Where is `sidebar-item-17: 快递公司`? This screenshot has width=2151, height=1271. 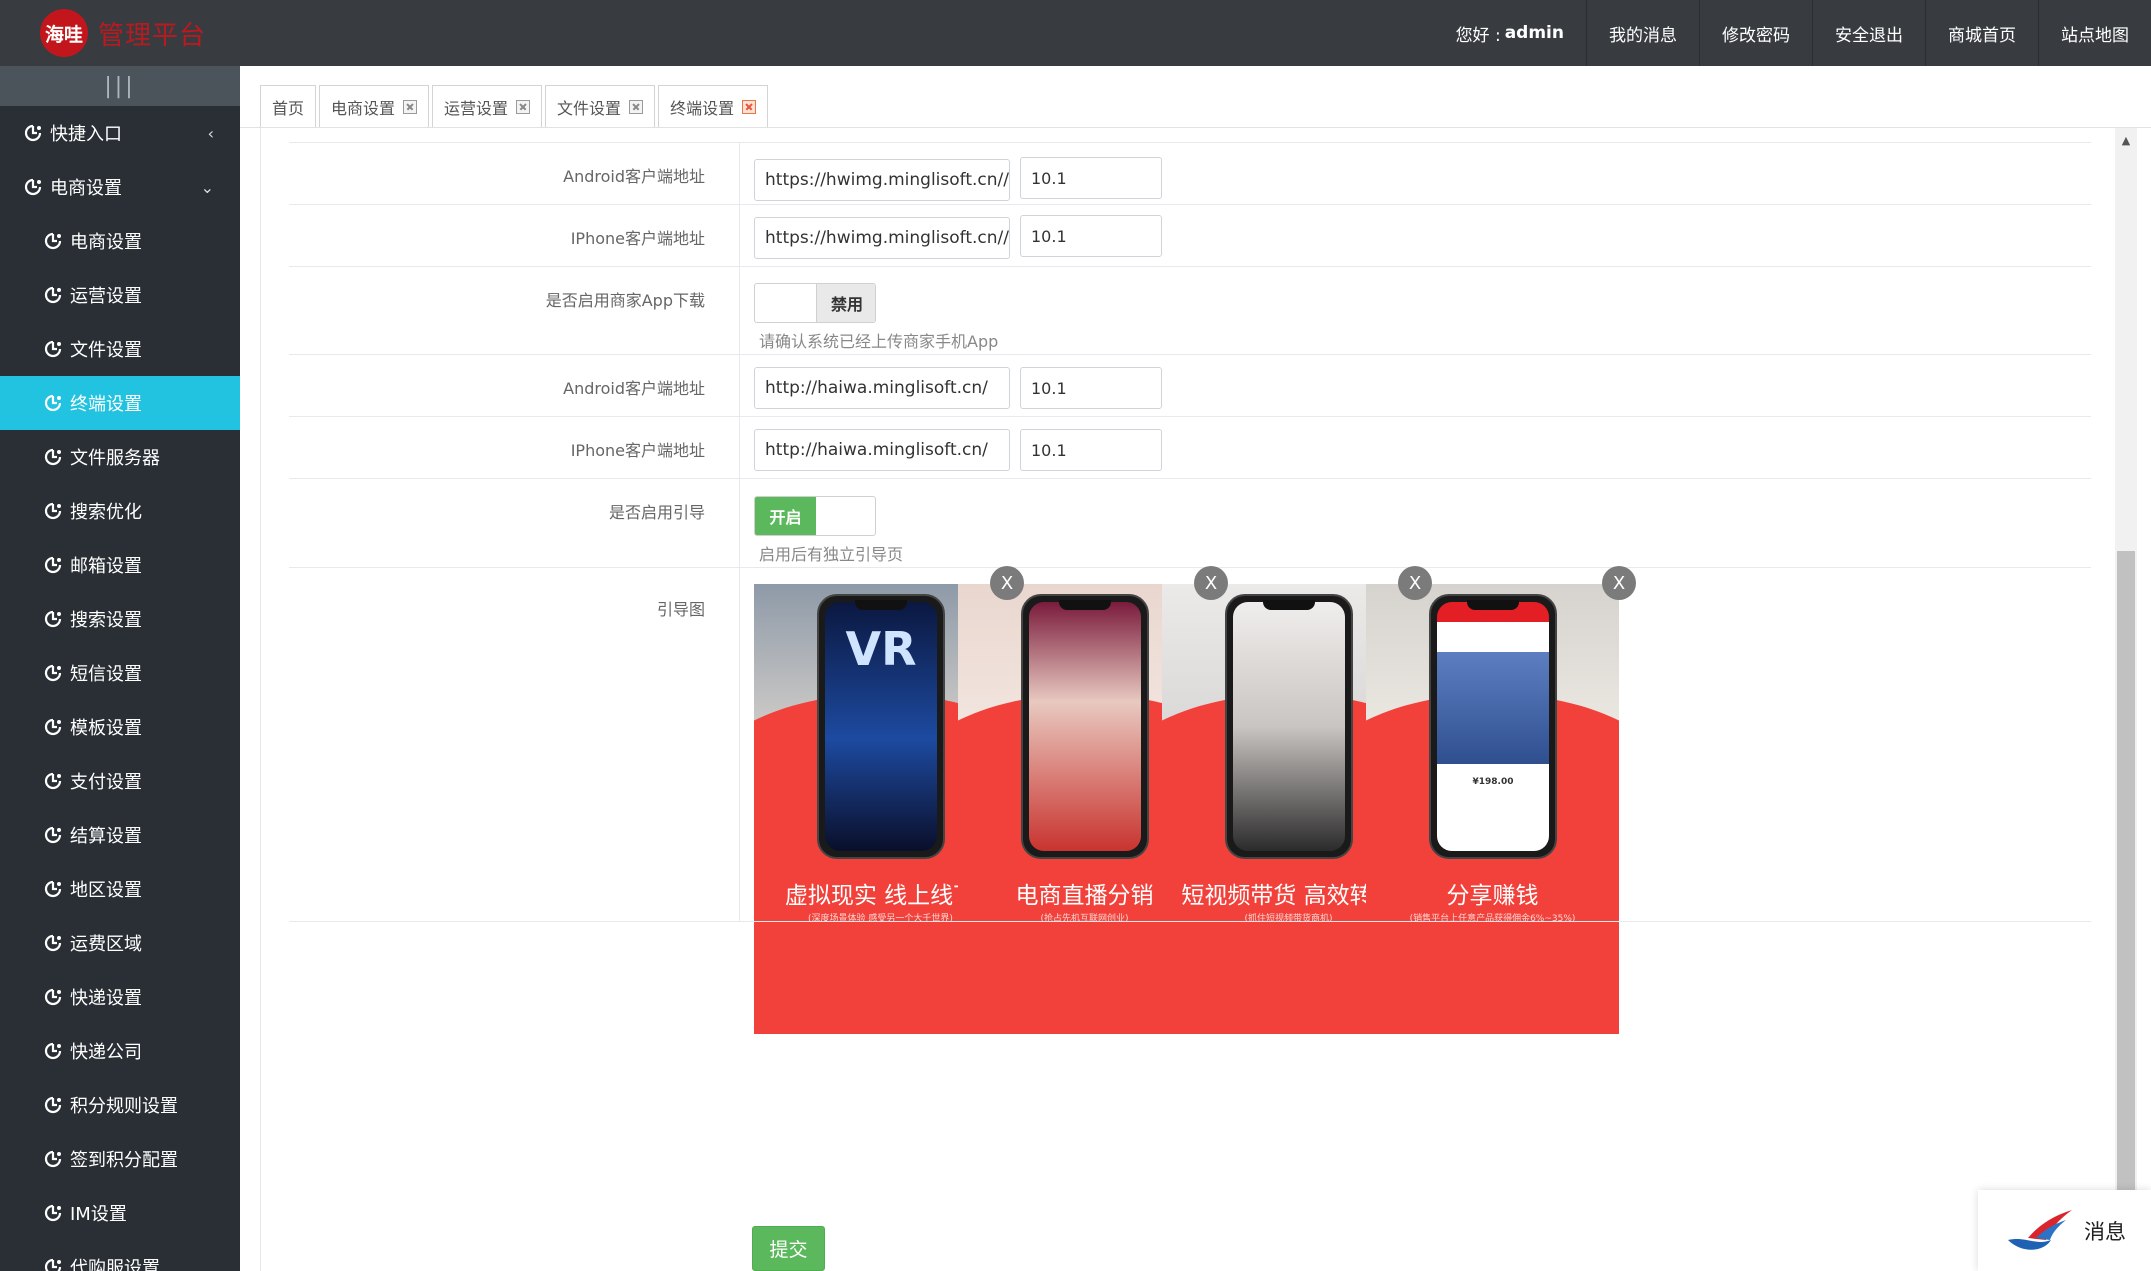 sidebar-item-17: 快递公司 is located at coordinates (120, 1051).